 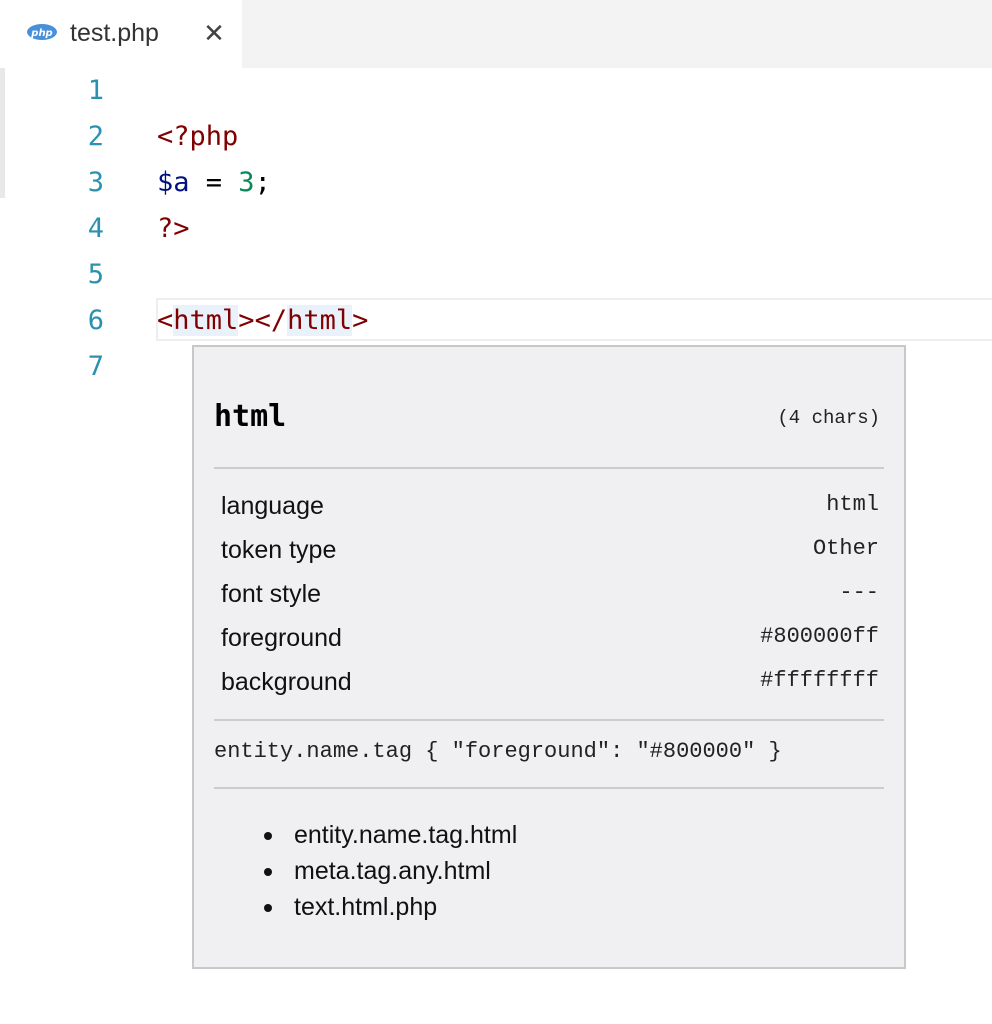 What do you see at coordinates (286, 682) in the screenshot?
I see `property-key: background` at bounding box center [286, 682].